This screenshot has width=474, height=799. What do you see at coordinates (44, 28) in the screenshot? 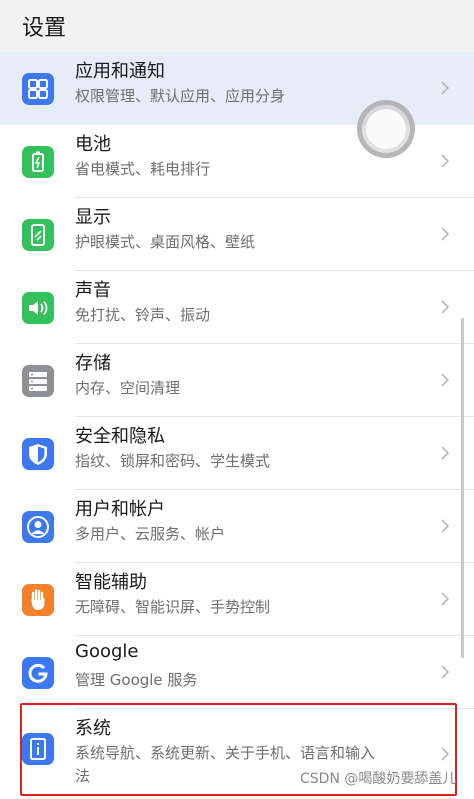
I see `page-title: 设置` at bounding box center [44, 28].